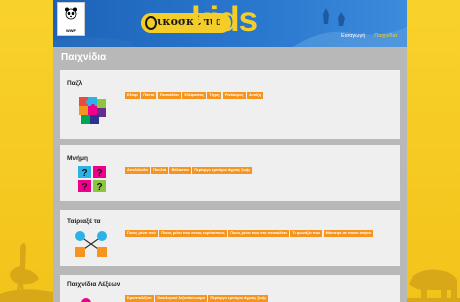 The image size is (460, 302). Describe the element at coordinates (224, 20) in the screenshot. I see `logo-kids: kids` at that location.